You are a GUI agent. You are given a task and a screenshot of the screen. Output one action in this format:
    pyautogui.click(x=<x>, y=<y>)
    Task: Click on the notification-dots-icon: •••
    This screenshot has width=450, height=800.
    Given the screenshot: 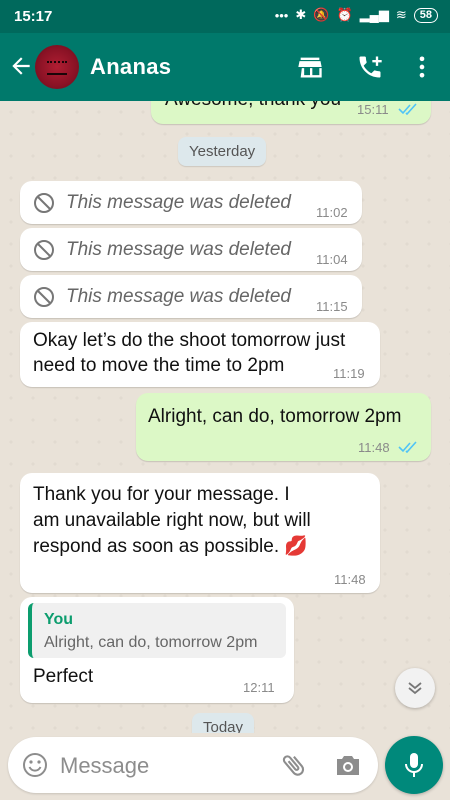 What is the action you would take?
    pyautogui.click(x=281, y=15)
    